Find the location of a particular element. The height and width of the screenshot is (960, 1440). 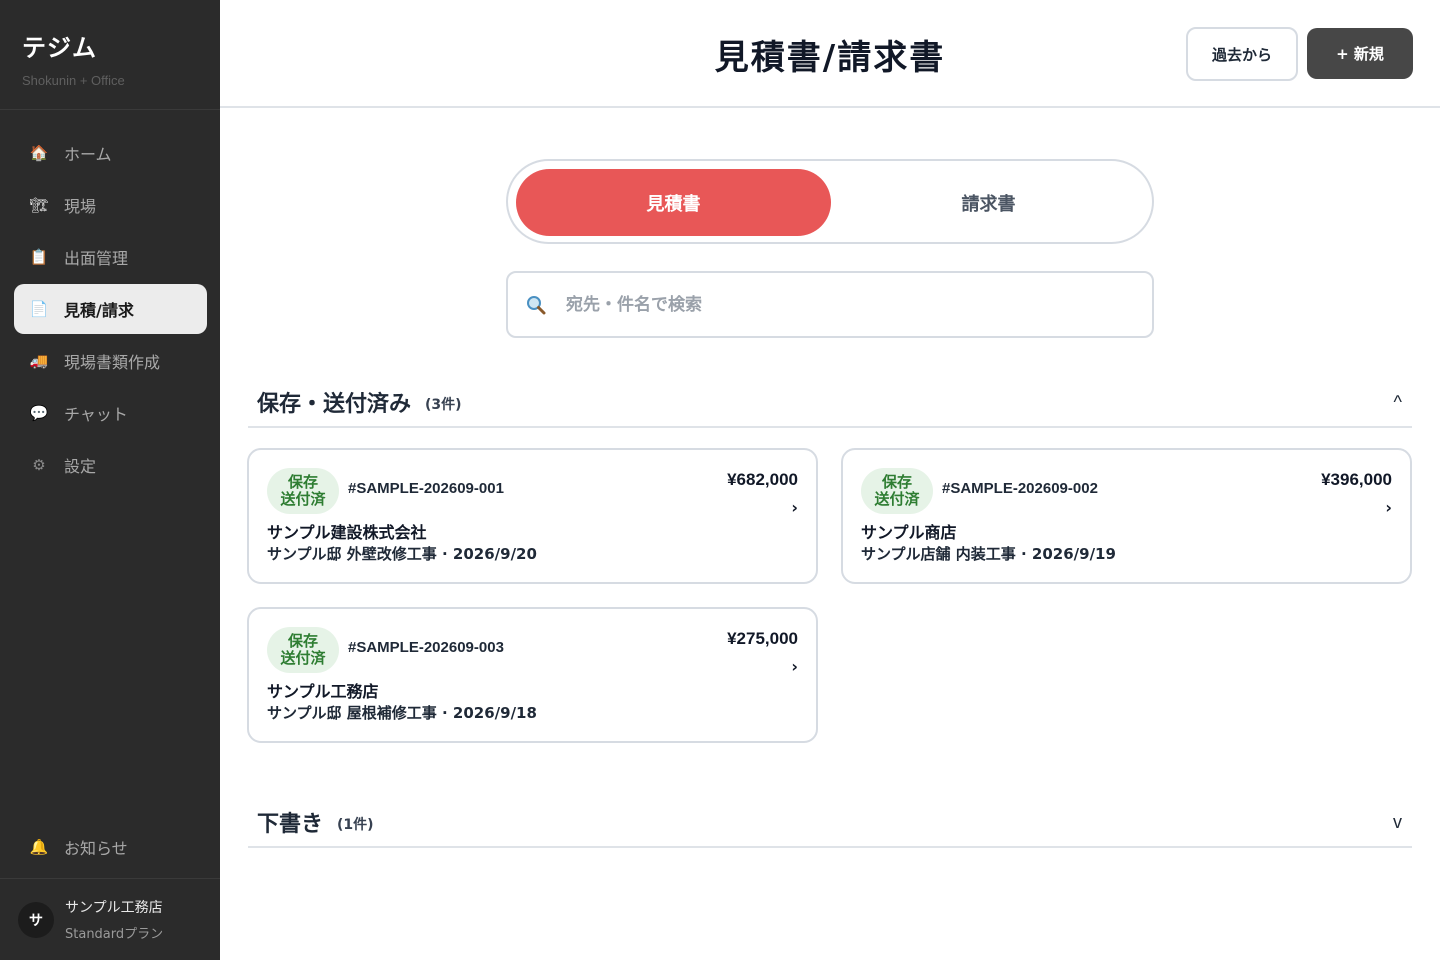

bell-icon: 🔔 is located at coordinates (39, 847).